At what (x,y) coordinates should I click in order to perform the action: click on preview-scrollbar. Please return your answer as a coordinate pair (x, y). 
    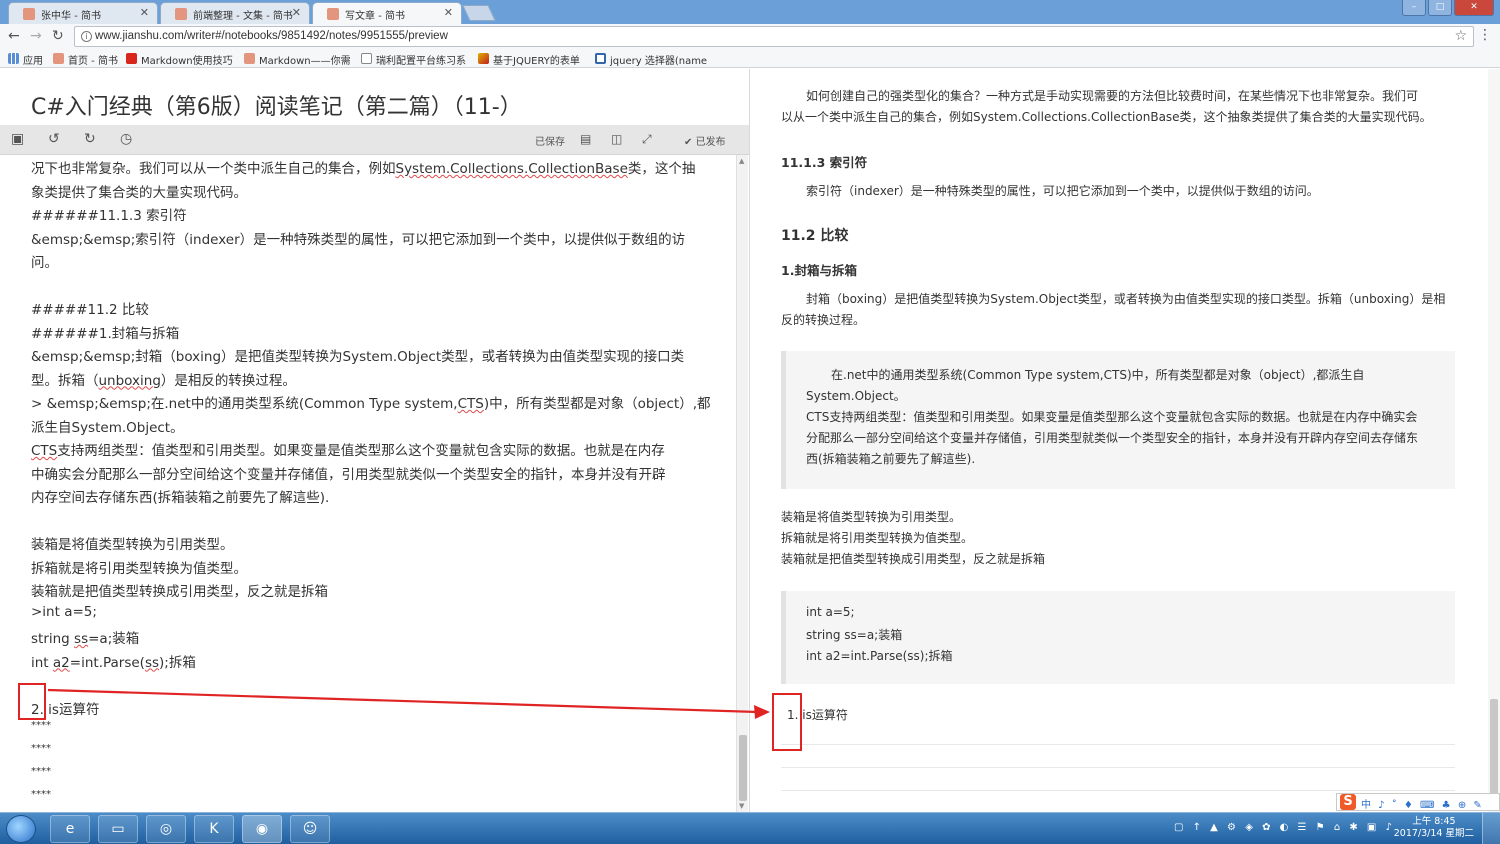
    Looking at the image, I should click on (1494, 440).